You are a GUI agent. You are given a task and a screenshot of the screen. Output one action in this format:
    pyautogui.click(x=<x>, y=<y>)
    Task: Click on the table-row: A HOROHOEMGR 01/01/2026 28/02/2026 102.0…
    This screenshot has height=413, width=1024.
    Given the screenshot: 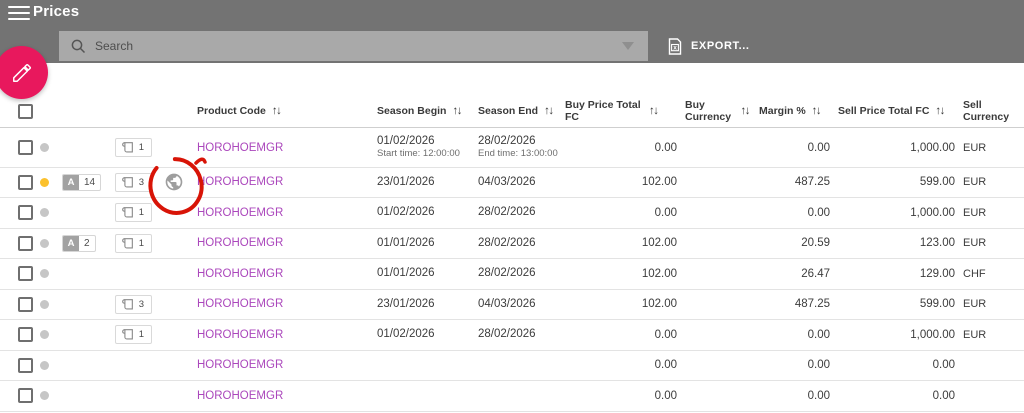 What is the action you would take?
    pyautogui.click(x=512, y=274)
    